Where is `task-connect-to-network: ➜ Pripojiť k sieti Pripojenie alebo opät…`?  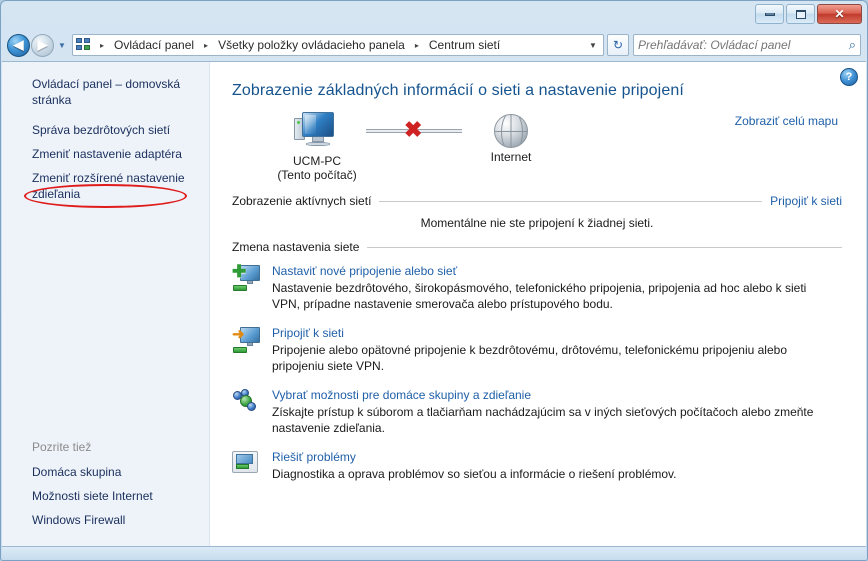 task-connect-to-network: ➜ Pripojiť k sieti Pripojenie alebo opät… is located at coordinates (537, 350).